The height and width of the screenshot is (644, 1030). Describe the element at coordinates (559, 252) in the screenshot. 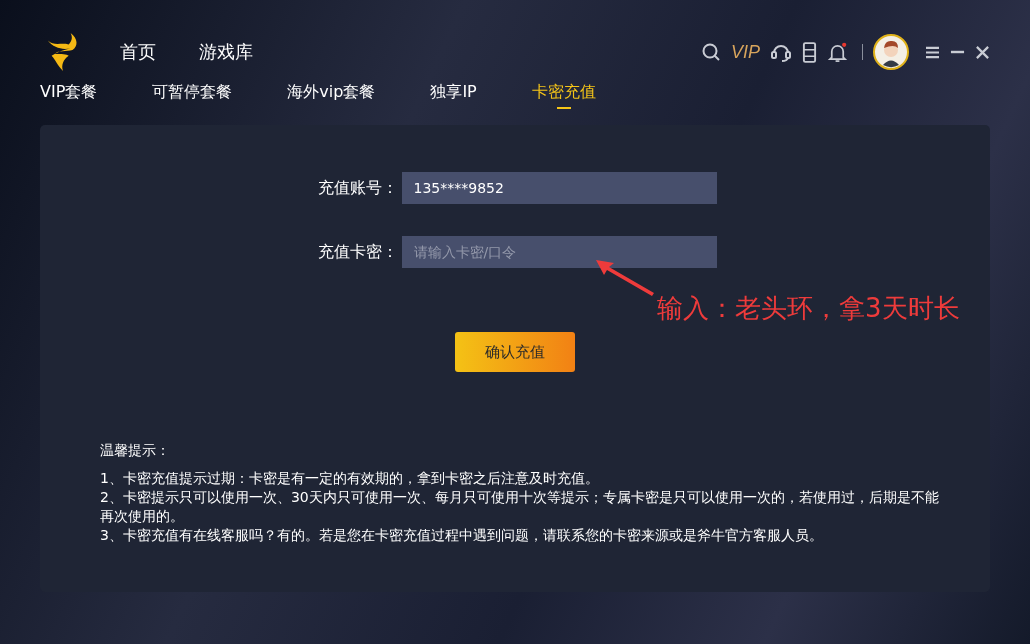

I see `input-field: 请输入卡密/口令` at that location.